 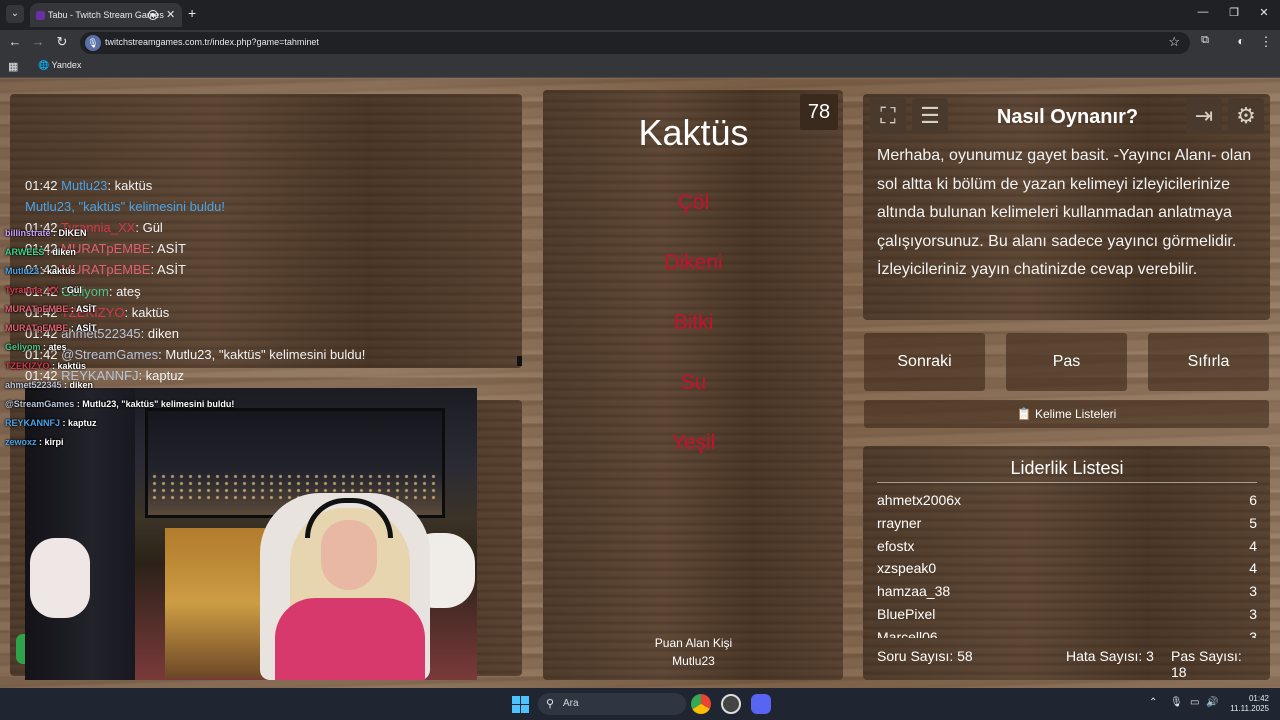 I want to click on browser-tab: Tabu - Twitch Stream Games ✕, so click(x=106, y=15).